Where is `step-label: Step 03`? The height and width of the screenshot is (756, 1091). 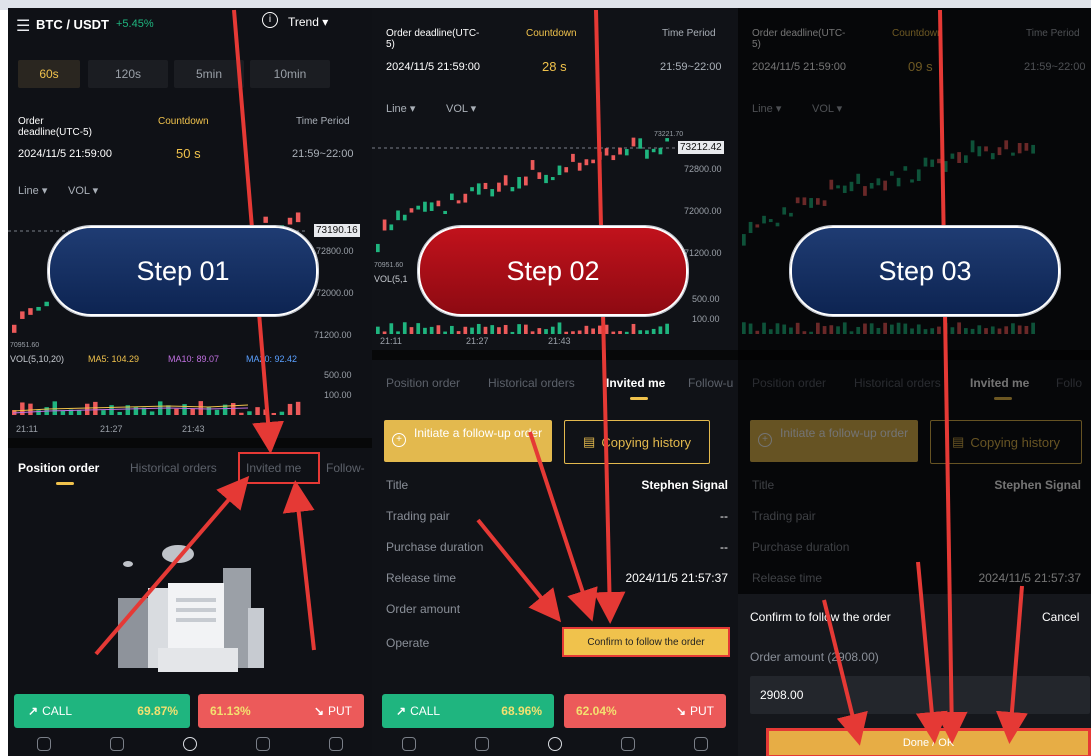
step-label: Step 03 is located at coordinates (925, 270).